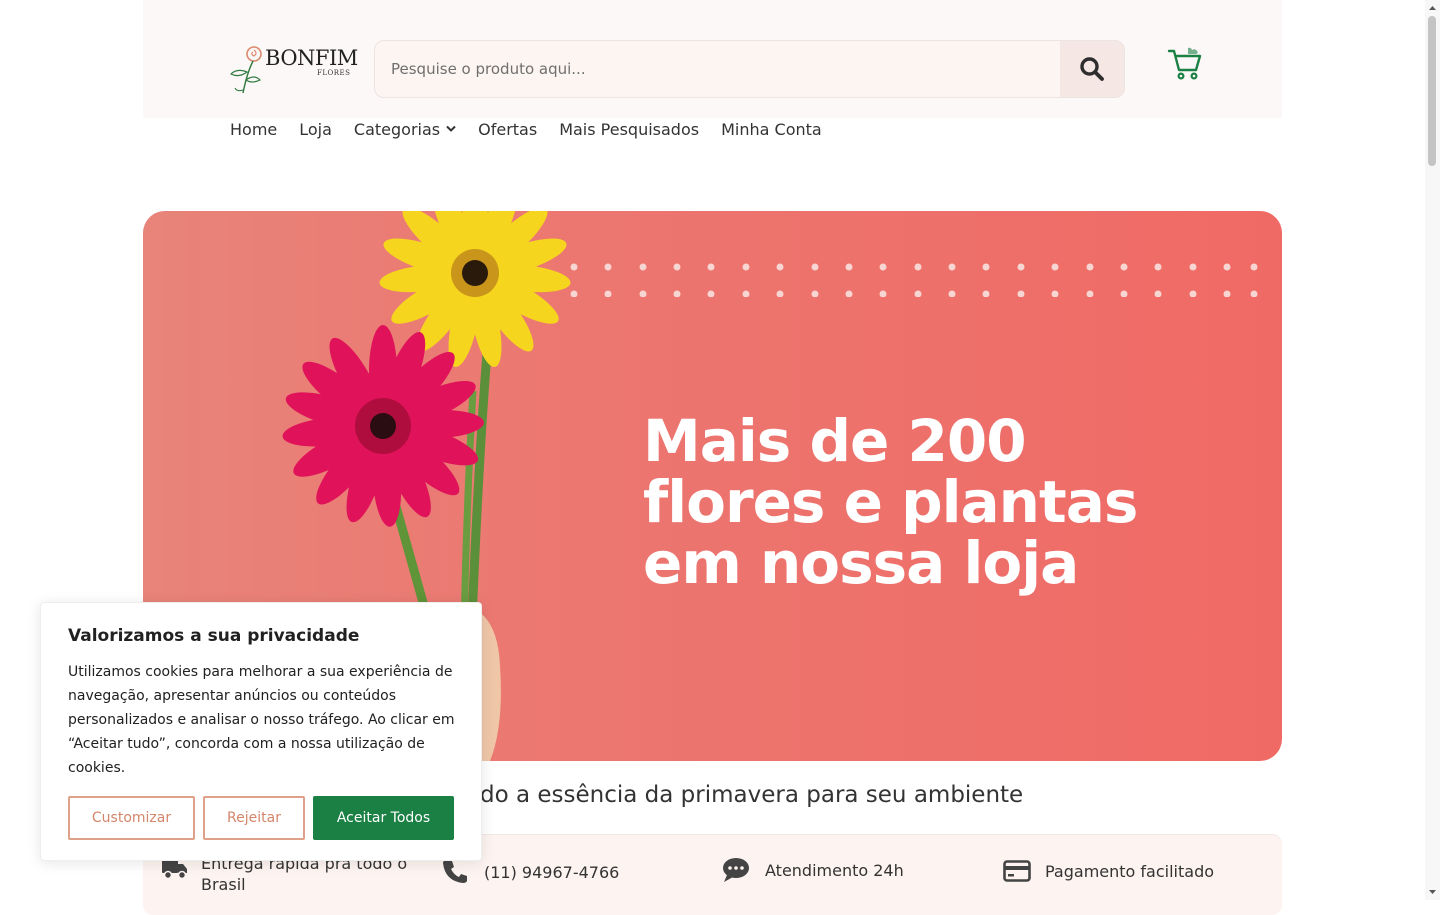  Describe the element at coordinates (1432, 892) in the screenshot. I see `scroll-down-arrow-icon` at that location.